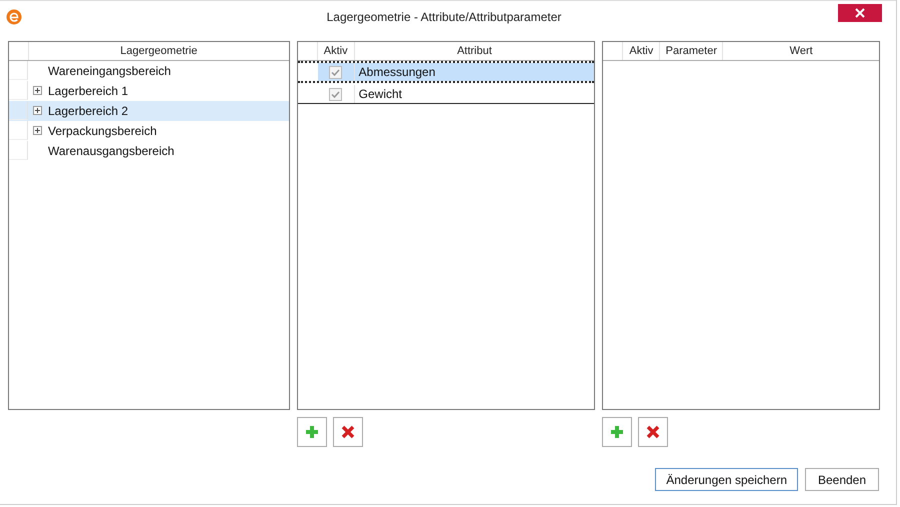 This screenshot has height=507, width=900. I want to click on tree-item: Lagerbereich 1, so click(149, 91).